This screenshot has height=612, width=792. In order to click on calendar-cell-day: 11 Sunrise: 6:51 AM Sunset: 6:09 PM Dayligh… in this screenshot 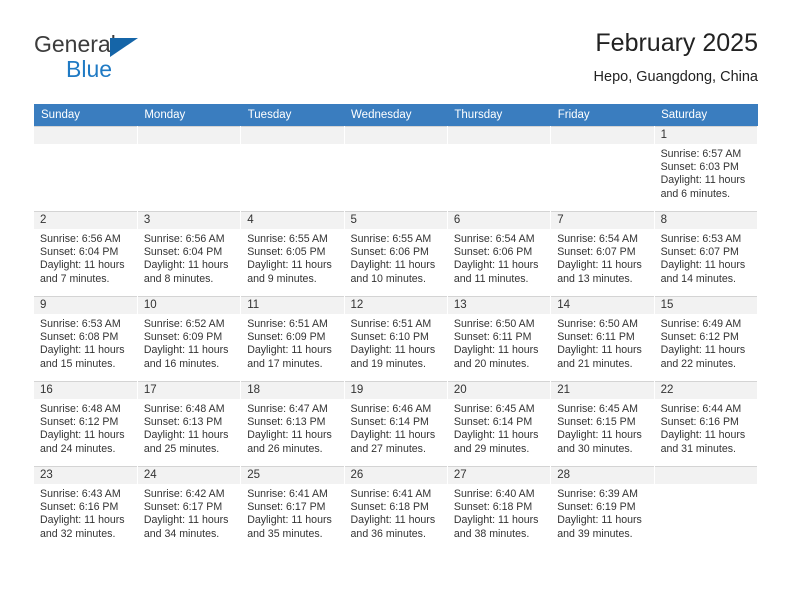, I will do `click(292, 339)`.